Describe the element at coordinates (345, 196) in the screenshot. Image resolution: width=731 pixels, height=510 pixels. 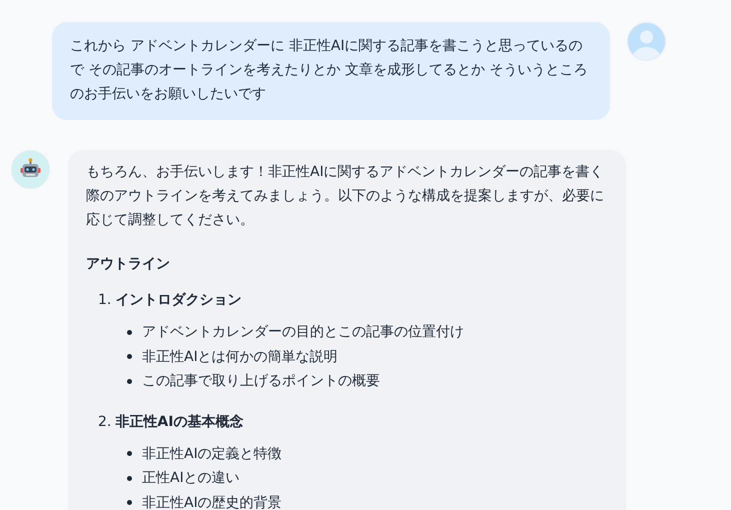
I see `message-text: もちろん、お手伝いします！非正性AIに関するアドベントカレンダーの記事を書く際のアウトラインを考えてみましょう。以下のような構成を提案しますが、必要に応じて調整してください。` at that location.